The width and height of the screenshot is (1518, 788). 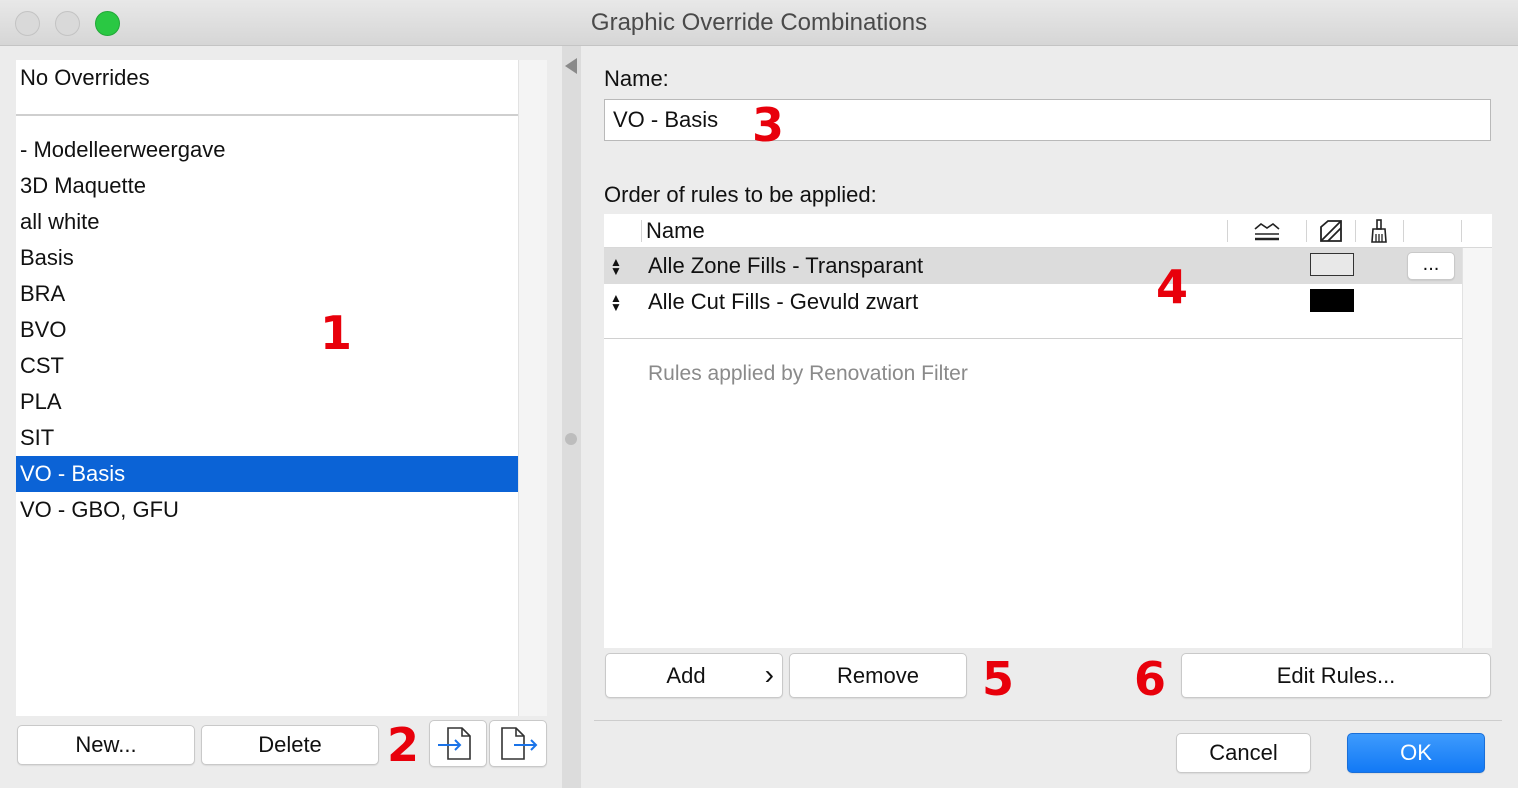 What do you see at coordinates (267, 294) in the screenshot?
I see `list-item: BRA` at bounding box center [267, 294].